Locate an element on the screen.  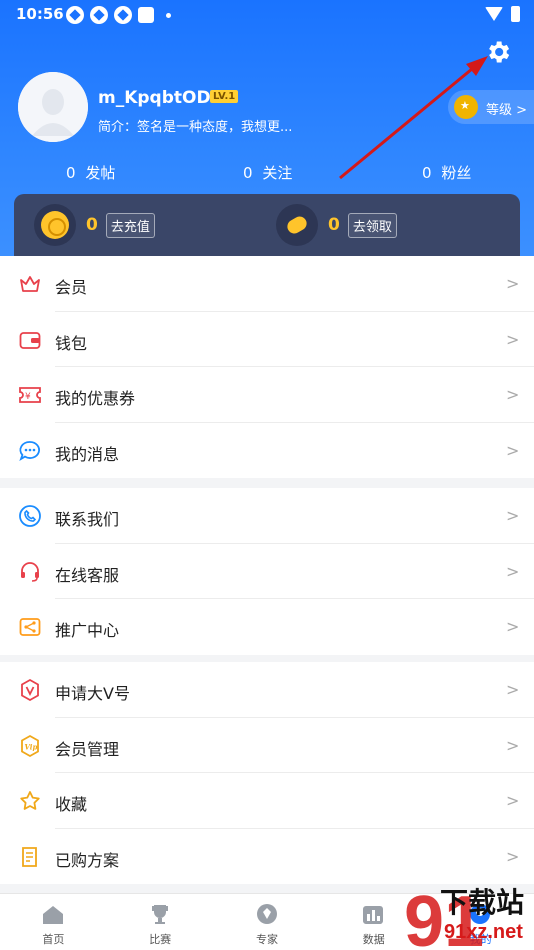
bean-icon is located at coordinates (297, 225).